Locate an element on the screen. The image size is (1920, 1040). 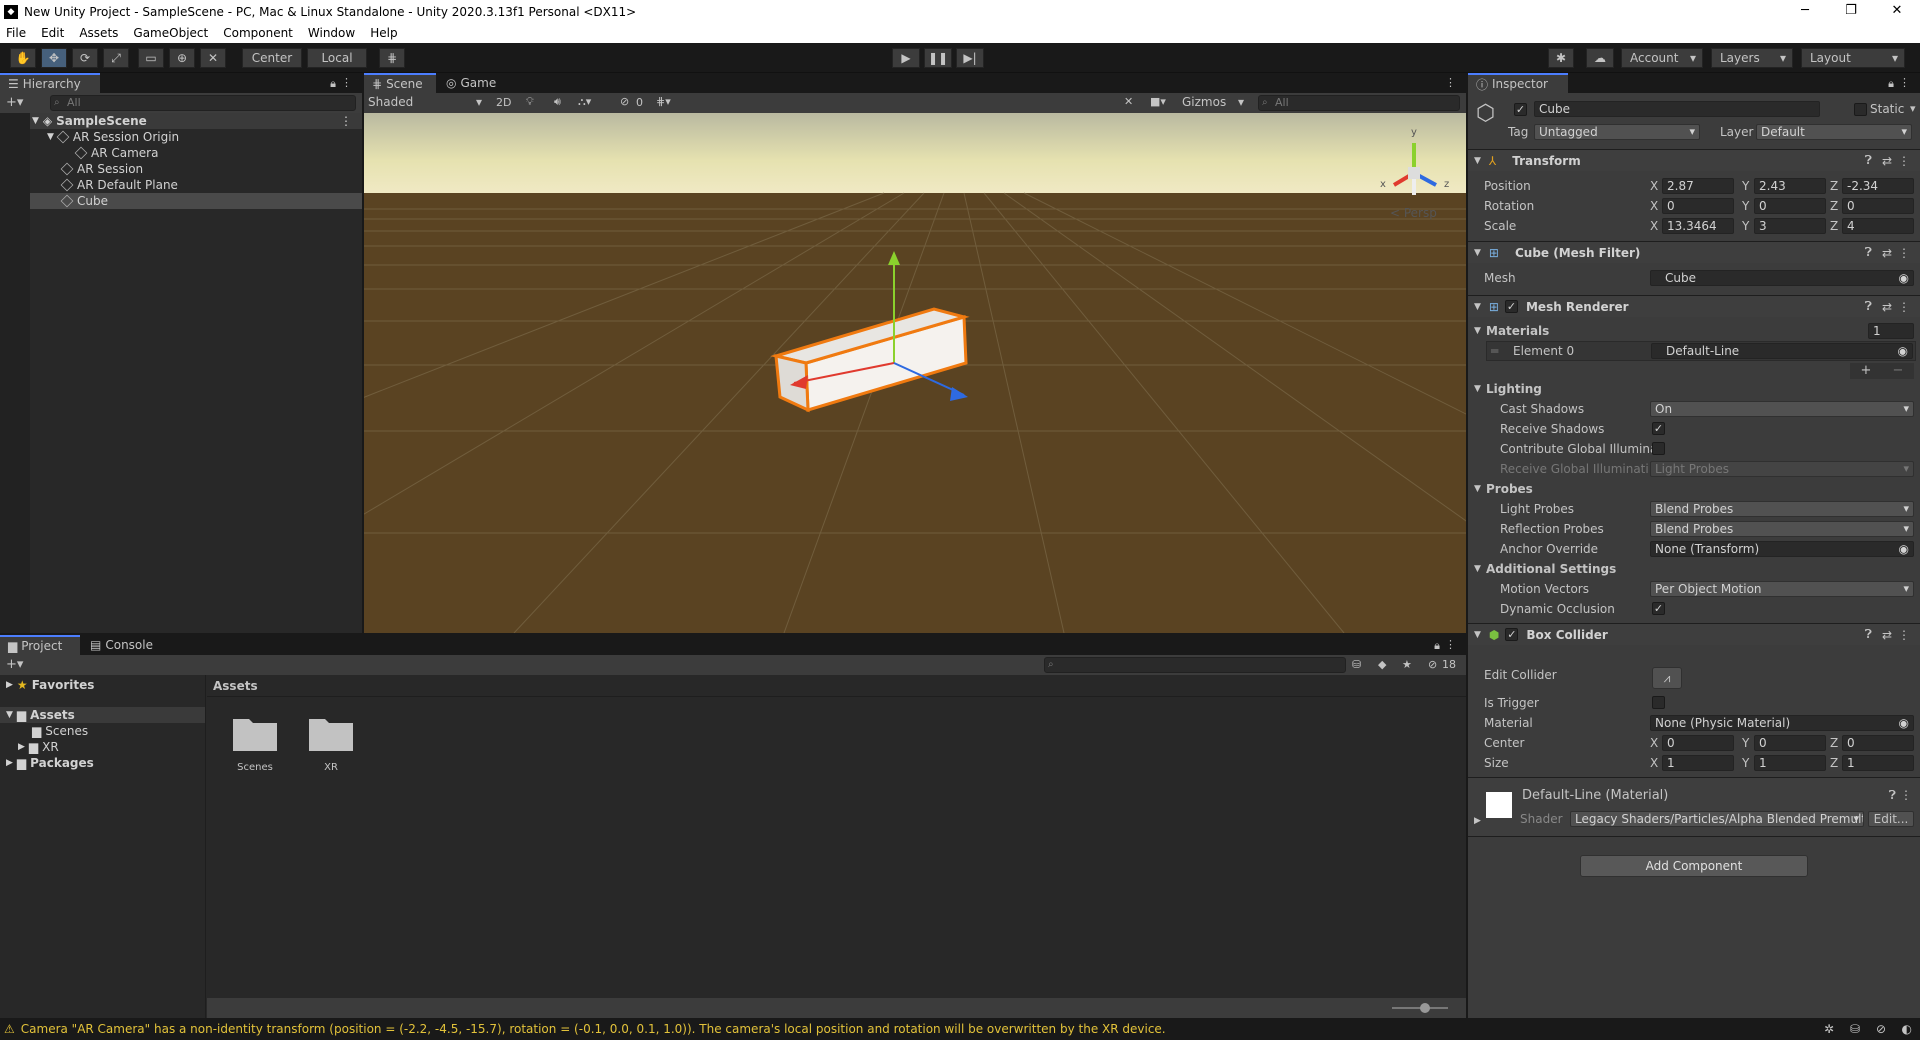
lighting-icon: 💡︎ is located at coordinates (530, 102).